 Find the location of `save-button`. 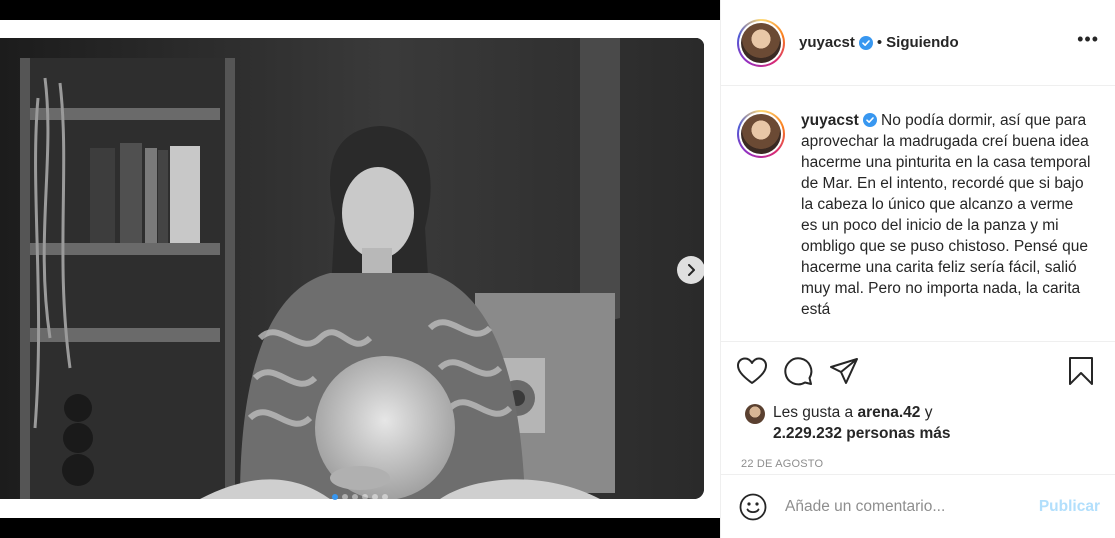

save-button is located at coordinates (1085, 371).